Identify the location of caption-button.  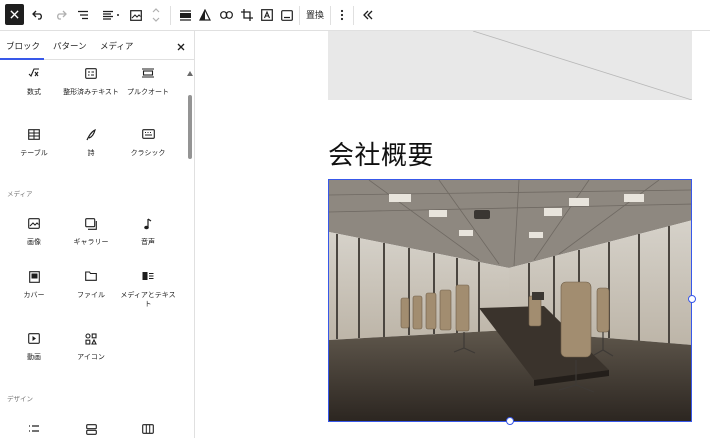
(287, 15).